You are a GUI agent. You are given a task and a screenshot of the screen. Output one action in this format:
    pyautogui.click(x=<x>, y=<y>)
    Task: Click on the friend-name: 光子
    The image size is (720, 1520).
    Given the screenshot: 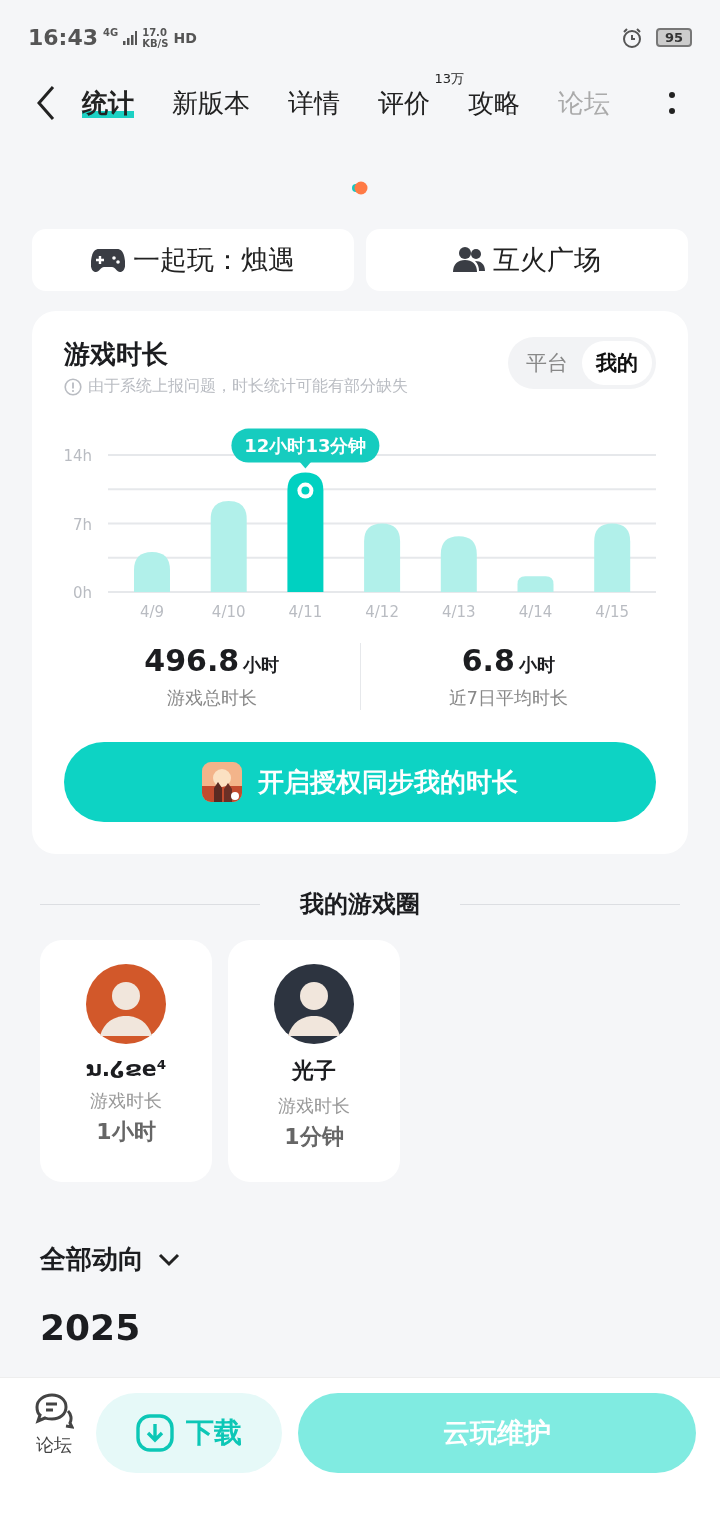 What is the action you would take?
    pyautogui.click(x=314, y=1071)
    